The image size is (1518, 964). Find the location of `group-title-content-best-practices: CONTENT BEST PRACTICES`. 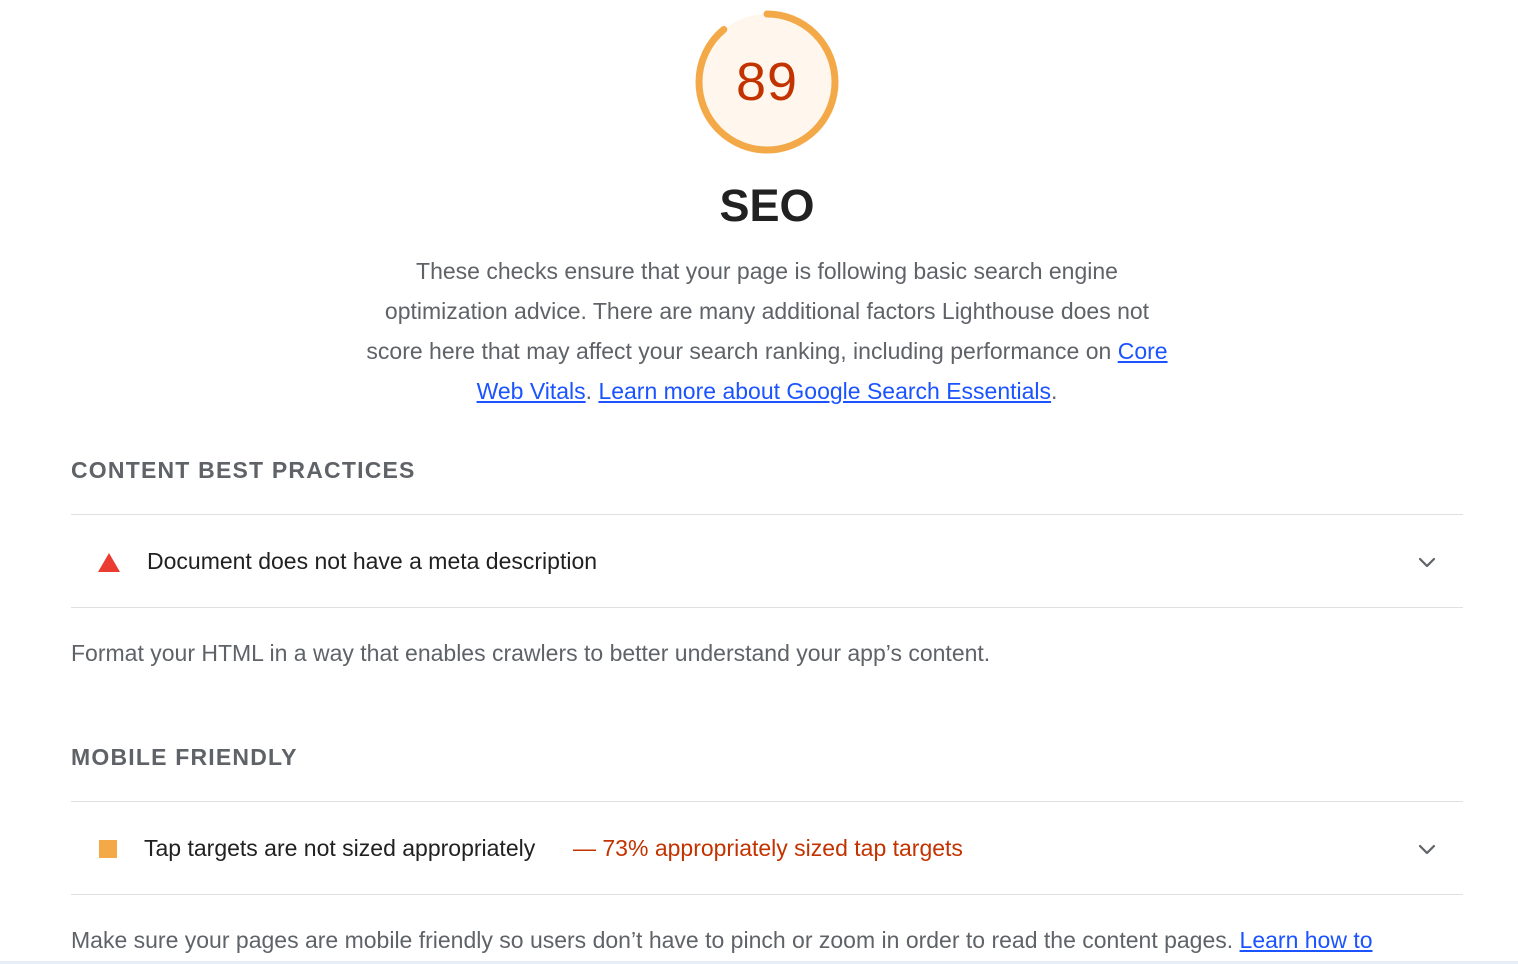

group-title-content-best-practices: CONTENT BEST PRACTICES is located at coordinates (243, 470).